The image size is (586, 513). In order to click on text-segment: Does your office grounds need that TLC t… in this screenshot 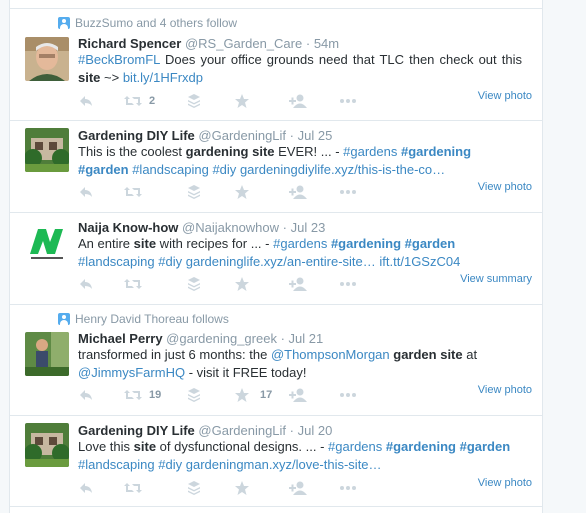, I will do `click(340, 59)`.